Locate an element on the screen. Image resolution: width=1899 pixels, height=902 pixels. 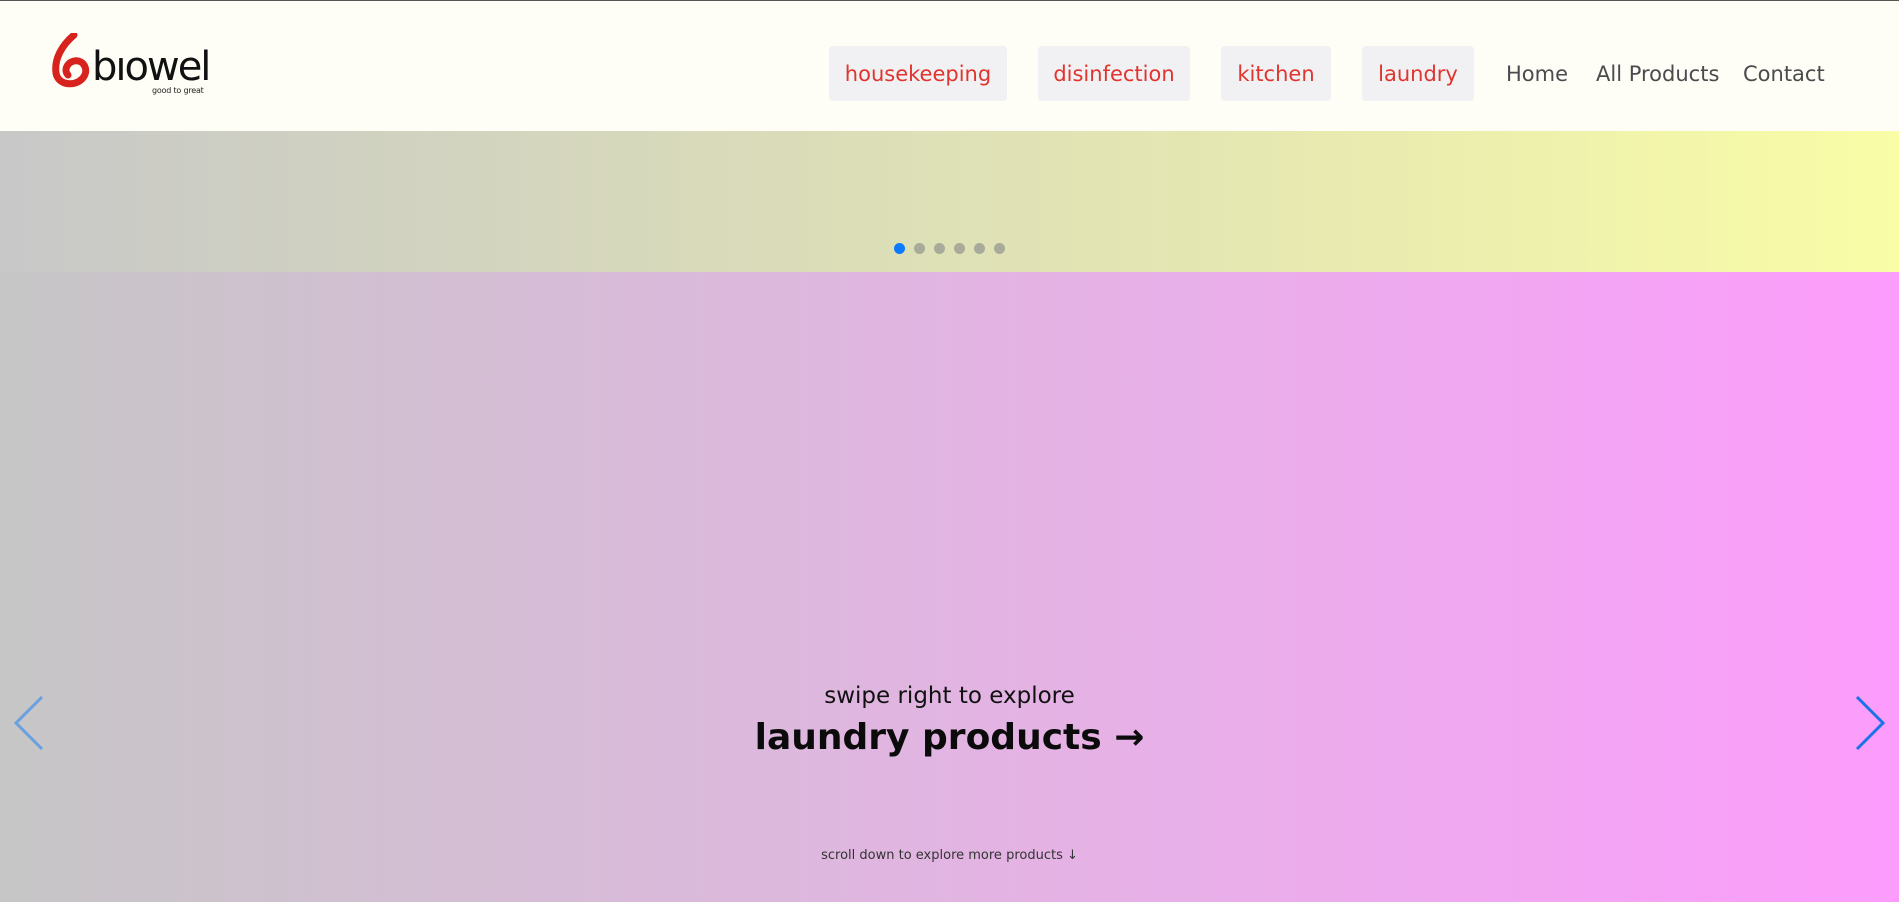
nav-link-all-products: All Products is located at coordinates (1657, 73).